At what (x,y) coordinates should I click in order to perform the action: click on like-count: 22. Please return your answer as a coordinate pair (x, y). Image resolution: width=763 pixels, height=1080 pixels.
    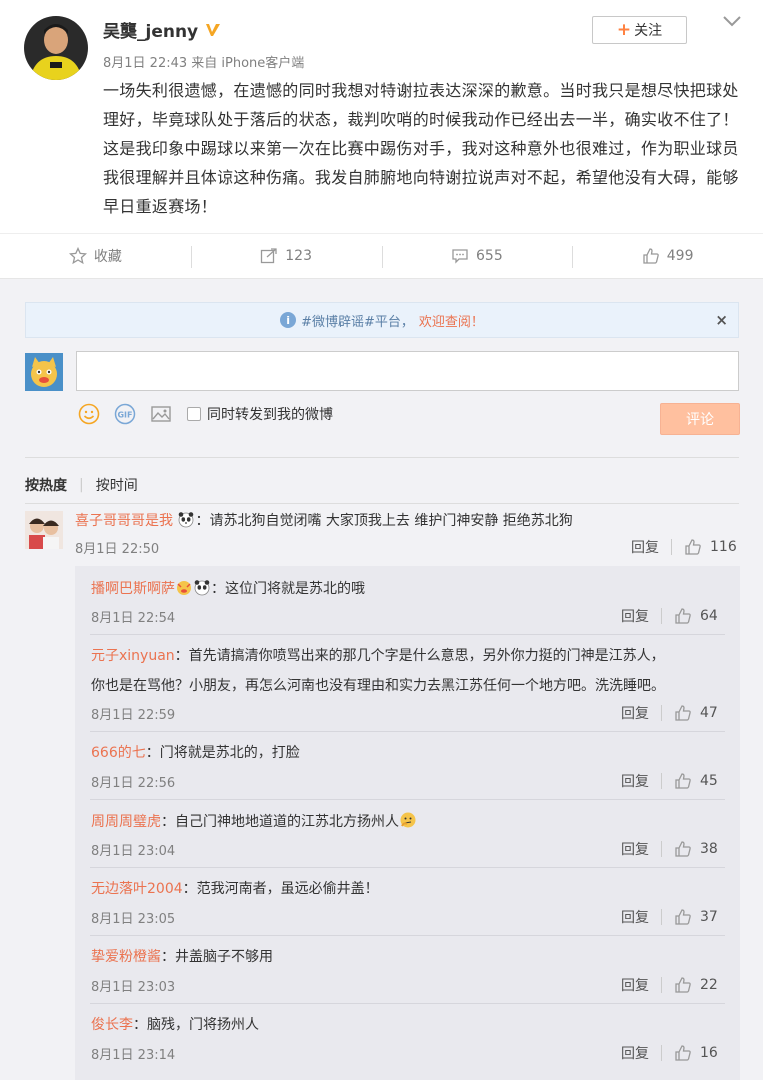
    Looking at the image, I should click on (709, 985).